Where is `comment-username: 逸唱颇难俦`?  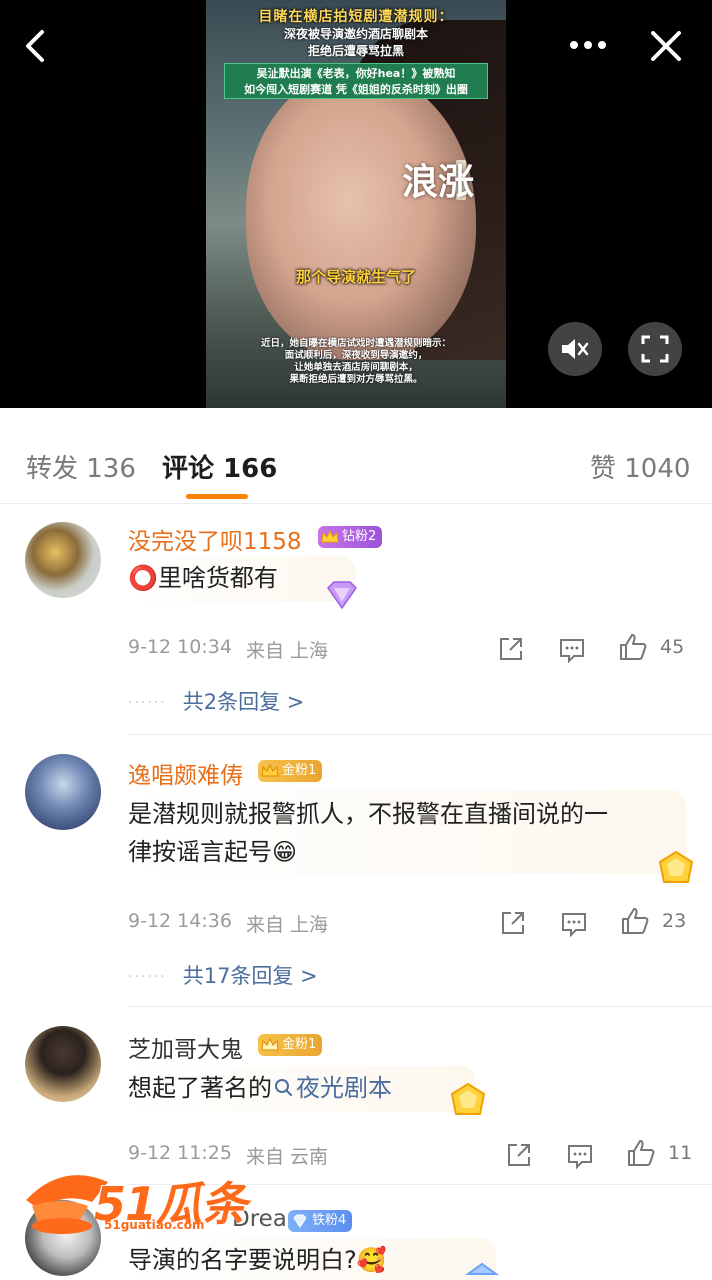 comment-username: 逸唱颇难俦 is located at coordinates (185, 773).